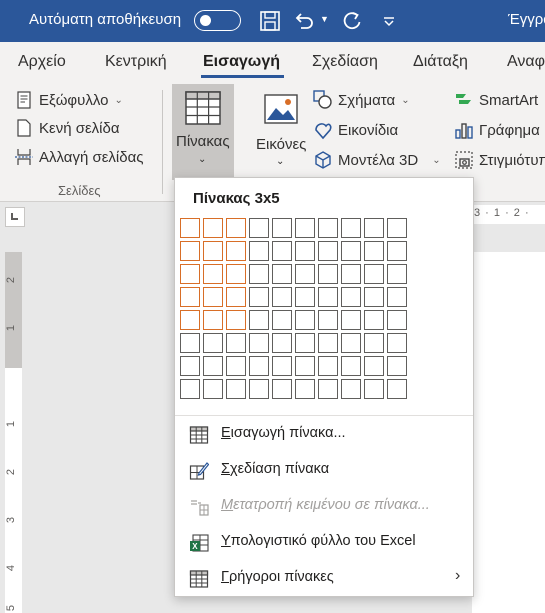  What do you see at coordinates (241, 62) in the screenshot?
I see `tab-insert: Εισαγωγή` at bounding box center [241, 62].